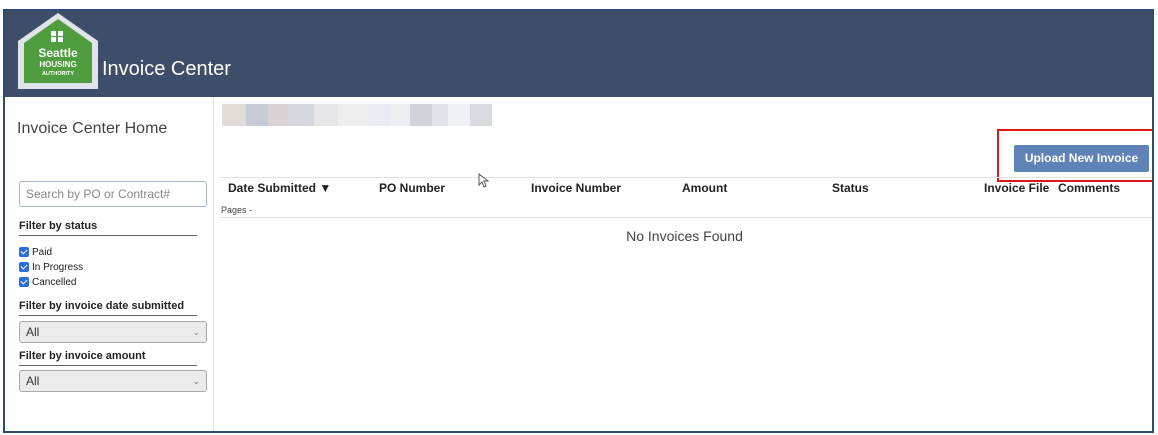 Image resolution: width=1158 pixels, height=435 pixels. Describe the element at coordinates (58, 267) in the screenshot. I see `in-progress-label: In Progress` at that location.